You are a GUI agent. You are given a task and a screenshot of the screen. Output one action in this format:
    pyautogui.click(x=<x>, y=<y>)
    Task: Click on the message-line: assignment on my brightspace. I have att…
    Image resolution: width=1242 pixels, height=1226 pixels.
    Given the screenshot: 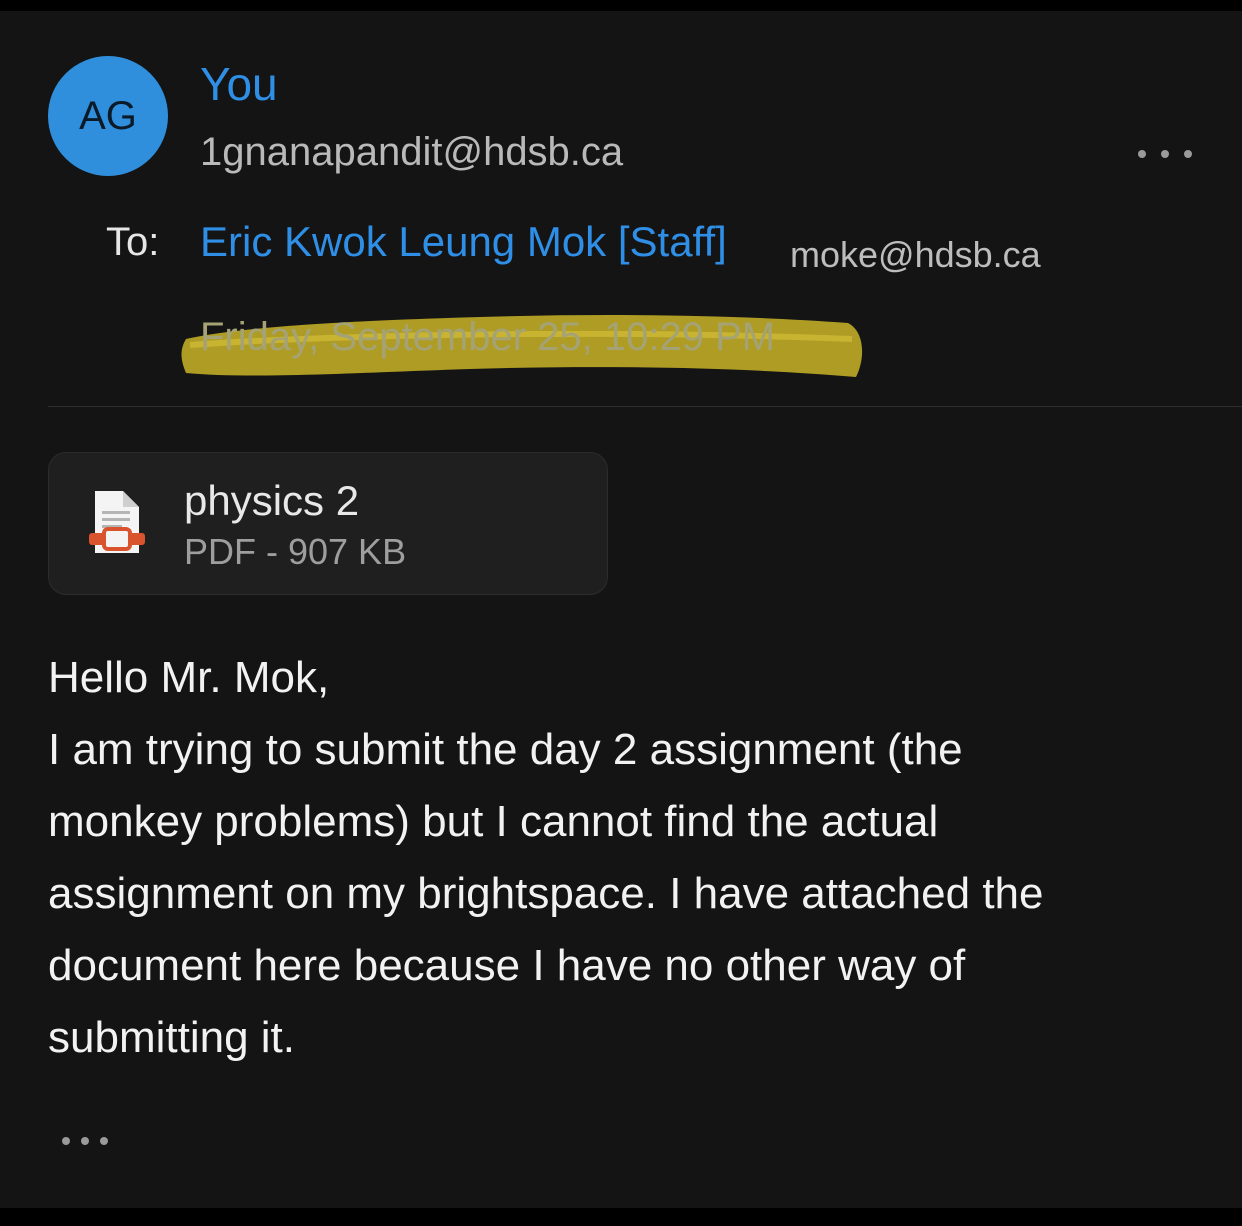 What is the action you would take?
    pyautogui.click(x=546, y=893)
    